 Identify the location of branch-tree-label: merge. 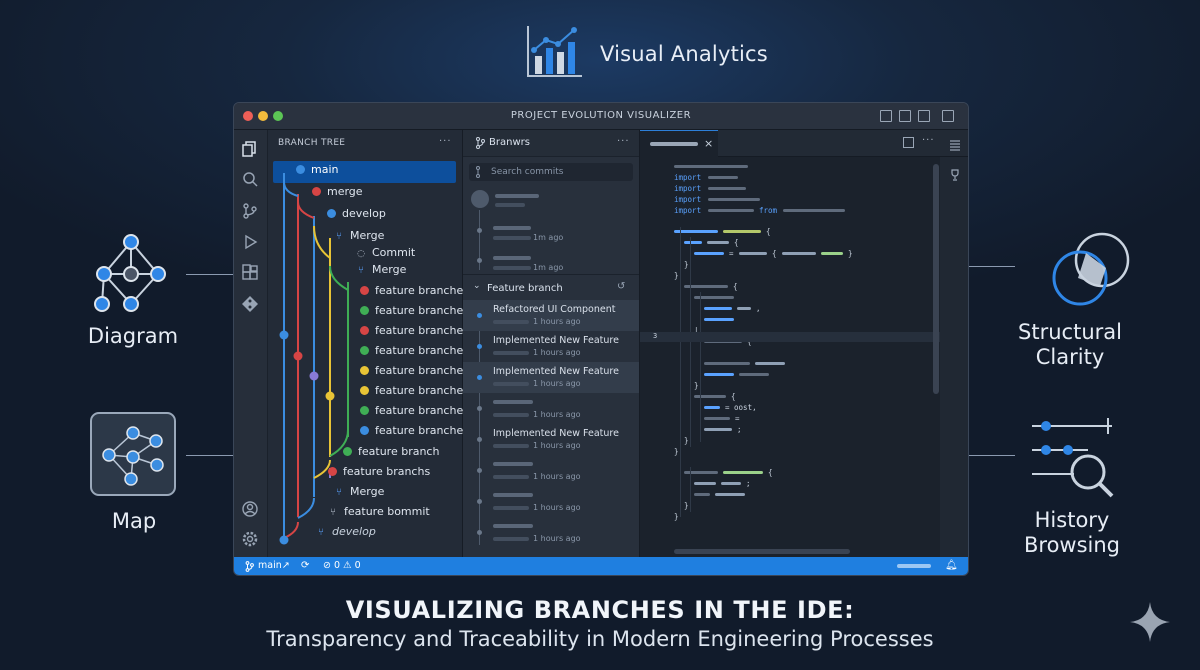
(345, 191).